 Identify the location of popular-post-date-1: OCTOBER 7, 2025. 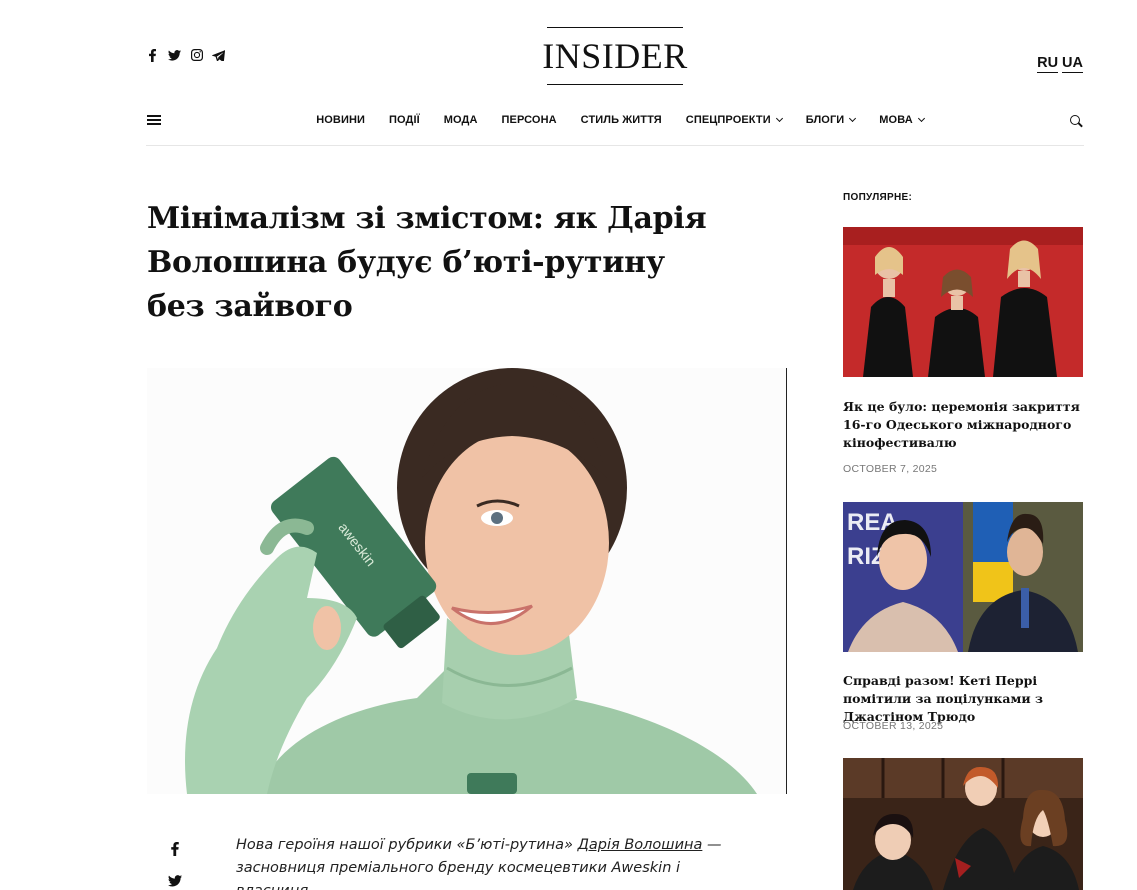
(890, 469).